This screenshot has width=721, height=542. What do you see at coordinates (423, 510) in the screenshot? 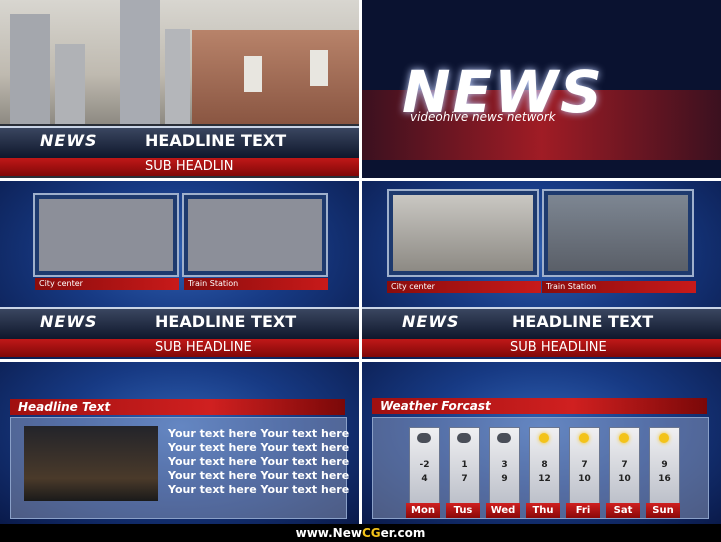
I see `weather-day-label: Mon` at bounding box center [423, 510].